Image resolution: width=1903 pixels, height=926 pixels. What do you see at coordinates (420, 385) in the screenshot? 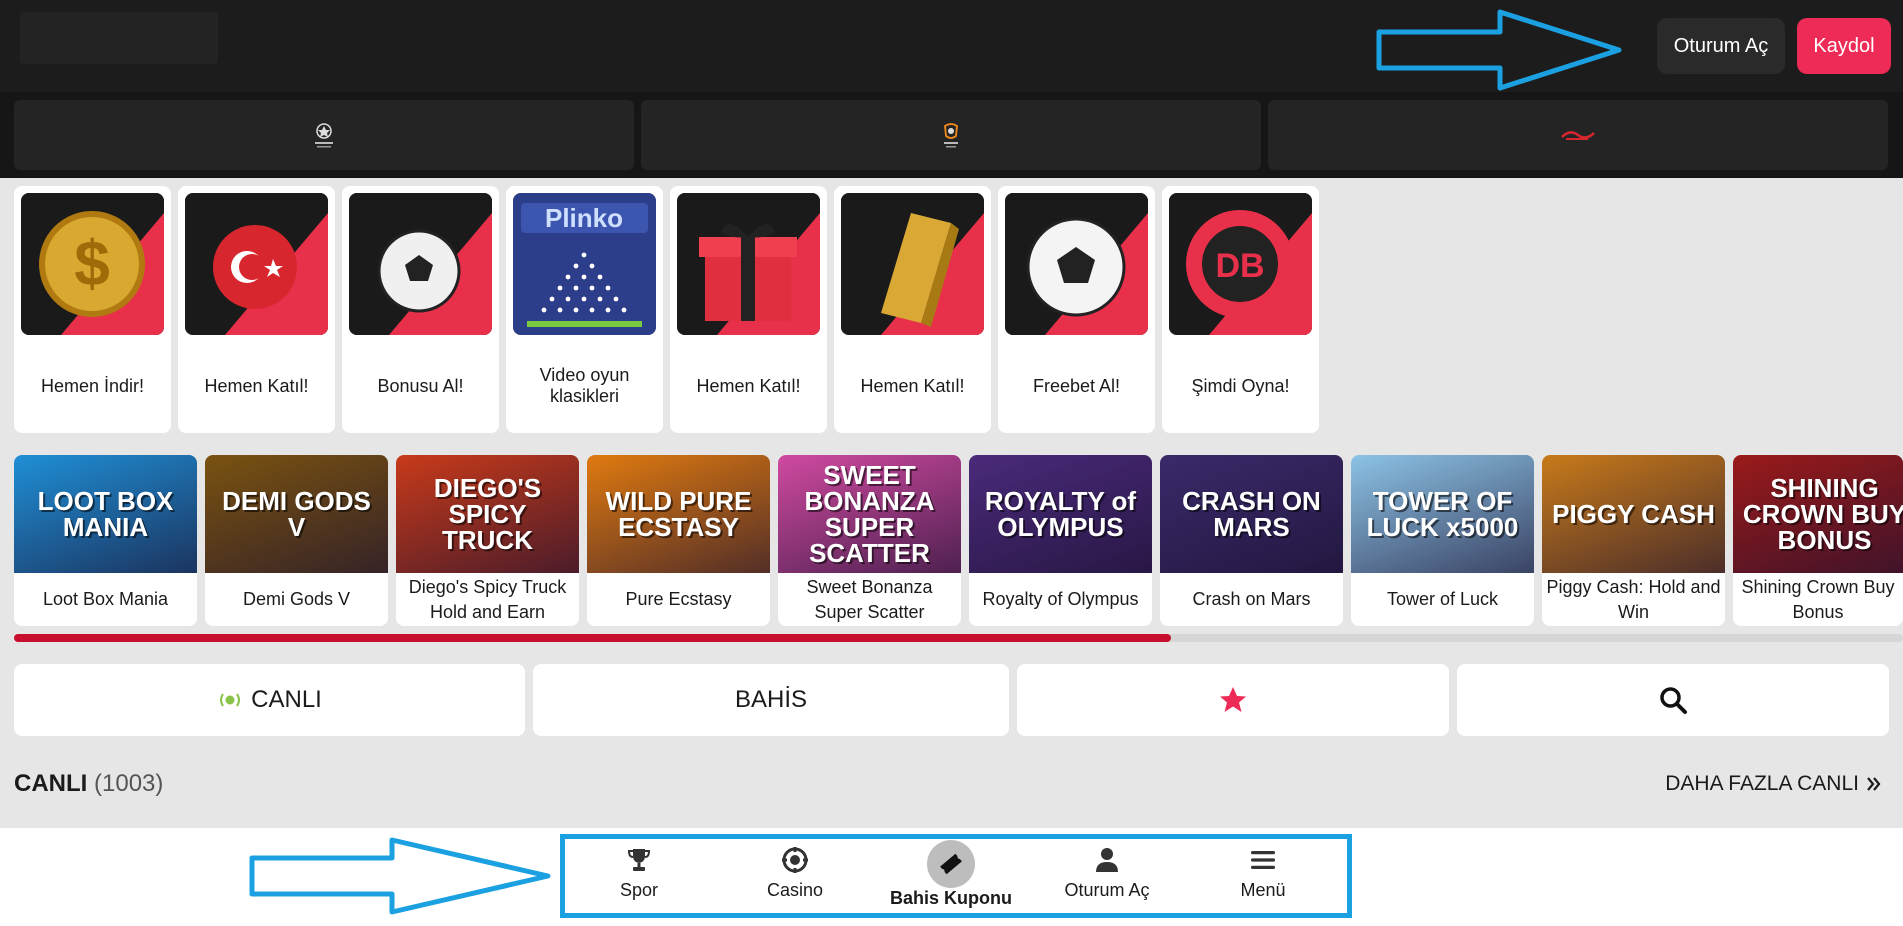
I see `promo-label: Bonusu Al!` at bounding box center [420, 385].